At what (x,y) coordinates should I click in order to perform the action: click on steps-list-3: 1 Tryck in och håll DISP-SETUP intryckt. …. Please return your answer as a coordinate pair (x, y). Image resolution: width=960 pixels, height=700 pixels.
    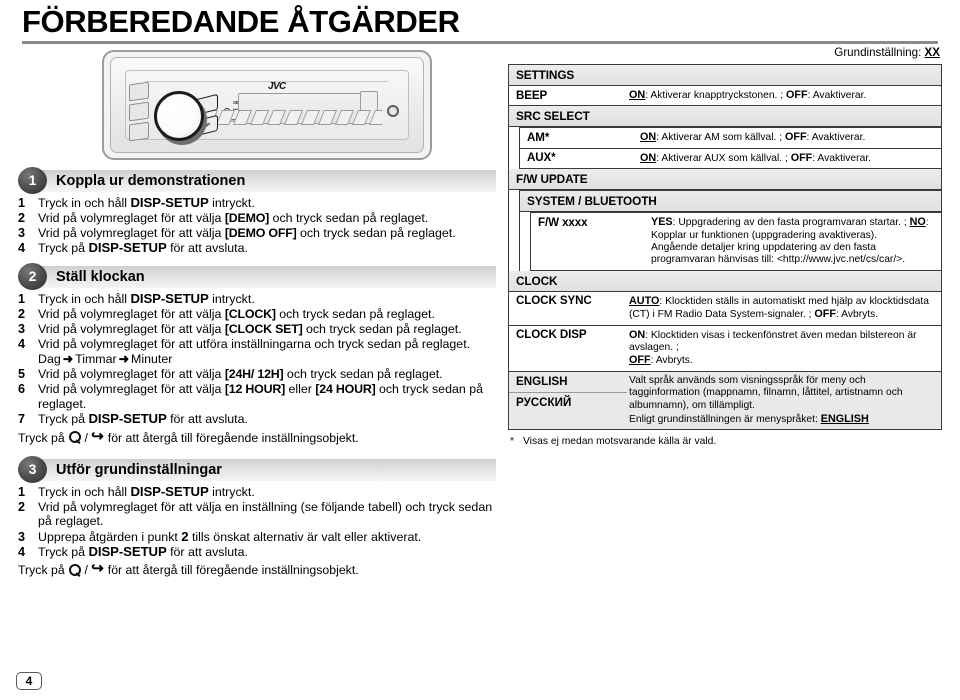
    Looking at the image, I should click on (257, 522).